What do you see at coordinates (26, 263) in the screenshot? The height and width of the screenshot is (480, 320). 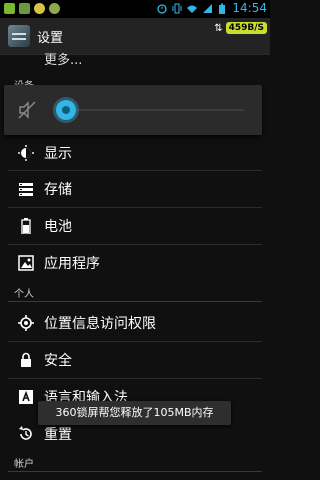 I see `apps-icon` at bounding box center [26, 263].